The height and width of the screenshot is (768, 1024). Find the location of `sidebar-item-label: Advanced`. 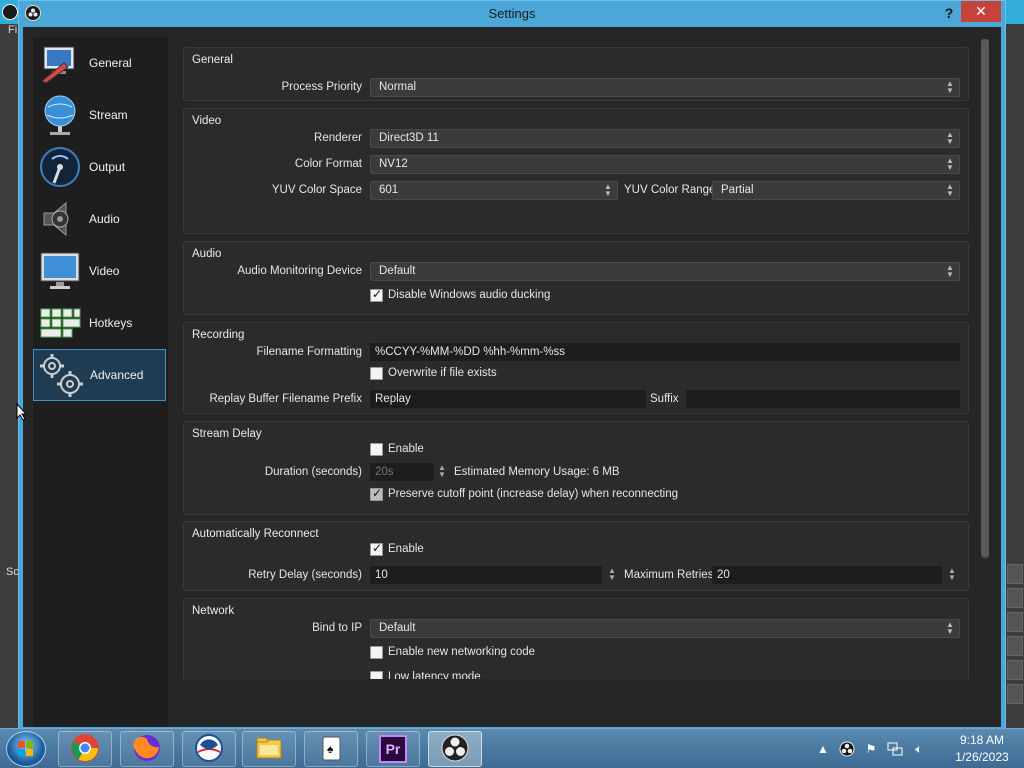

sidebar-item-label: Advanced is located at coordinates (117, 375).